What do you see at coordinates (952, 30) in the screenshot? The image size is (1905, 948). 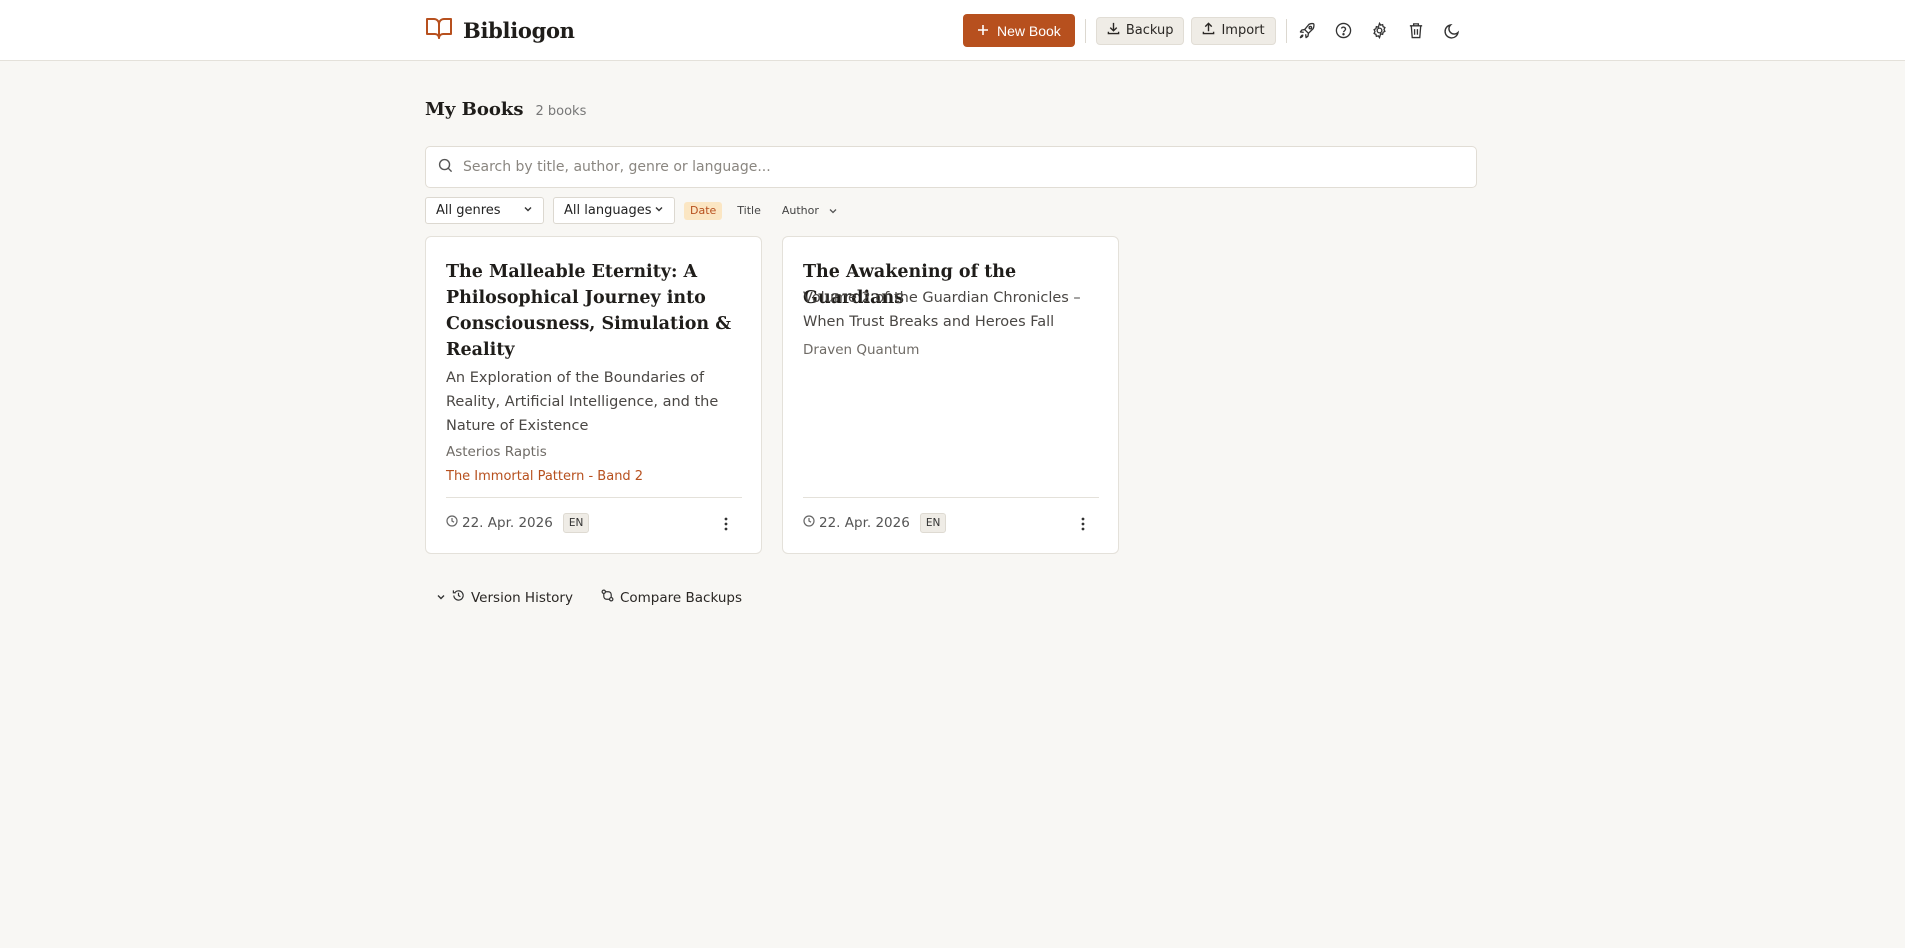 I see `top-bar: Bibliogon New Book Backup Import` at bounding box center [952, 30].